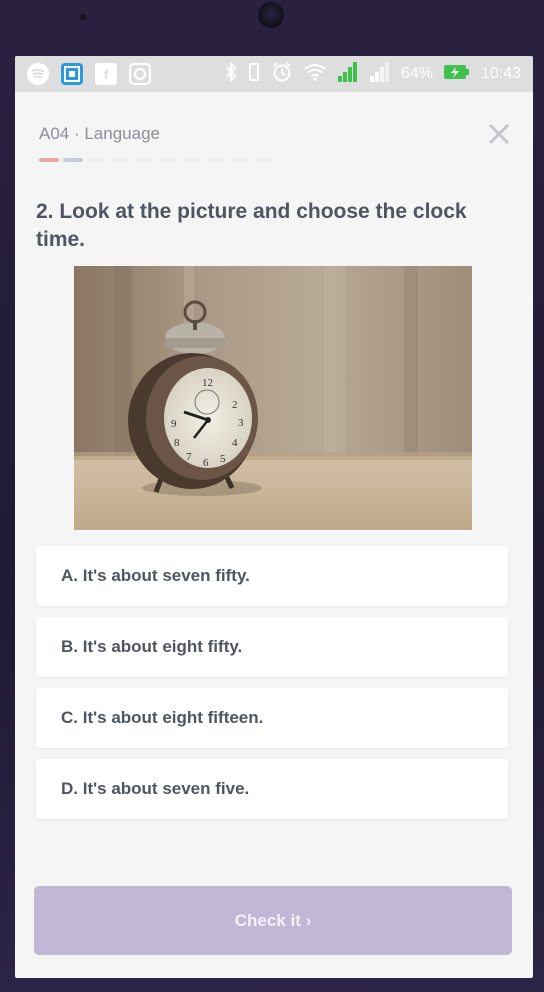  What do you see at coordinates (272, 718) in the screenshot?
I see `answer-option-c: C. It's about eight fifteen.` at bounding box center [272, 718].